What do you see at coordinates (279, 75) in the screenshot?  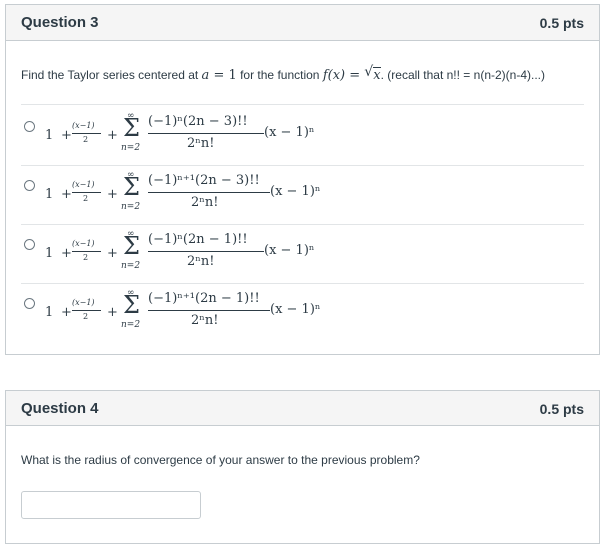 I see `prompt-text-mid: for the function` at bounding box center [279, 75].